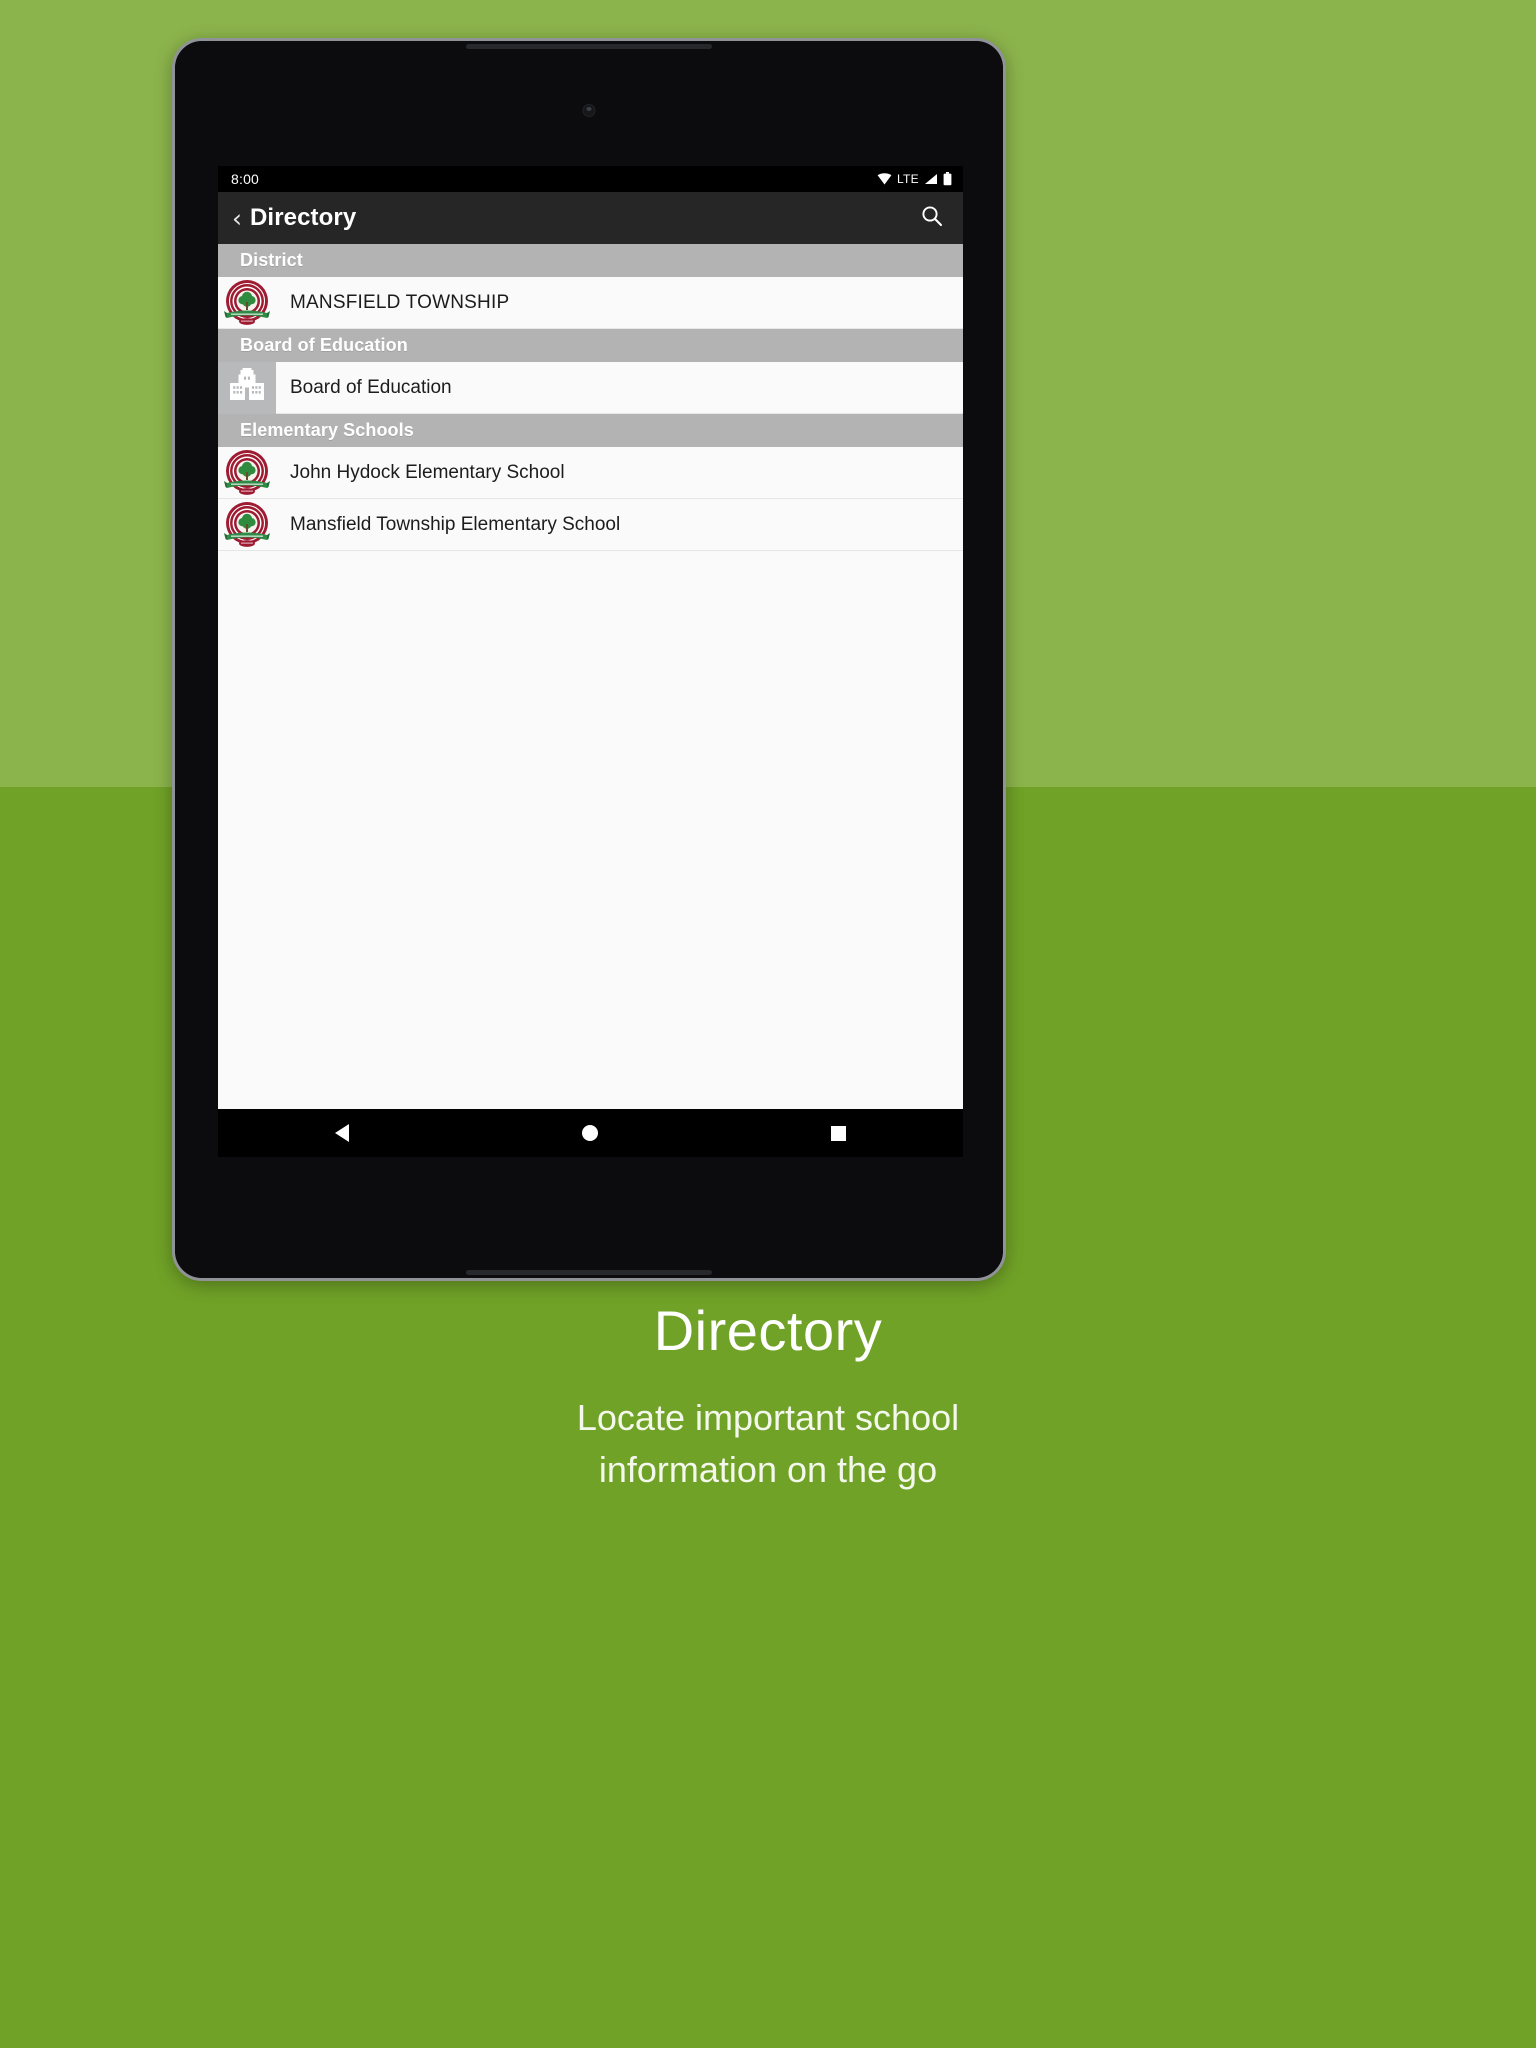  What do you see at coordinates (947, 179) in the screenshot?
I see `battery-icon` at bounding box center [947, 179].